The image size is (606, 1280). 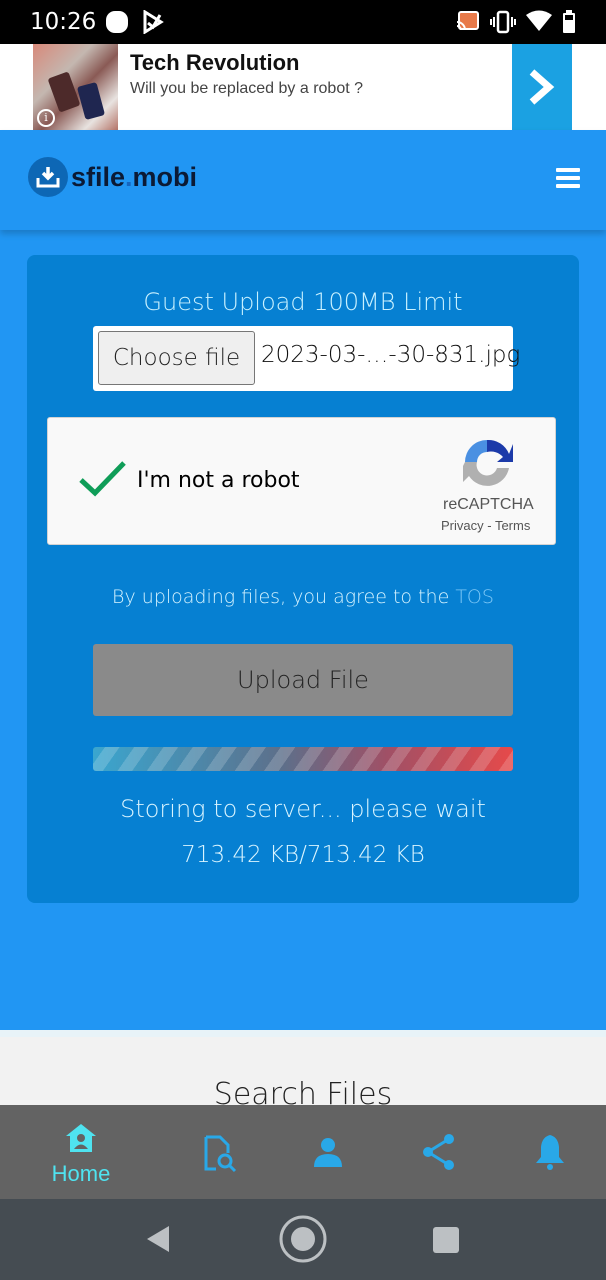 I want to click on bottom-navigation: Home, so click(x=303, y=1152).